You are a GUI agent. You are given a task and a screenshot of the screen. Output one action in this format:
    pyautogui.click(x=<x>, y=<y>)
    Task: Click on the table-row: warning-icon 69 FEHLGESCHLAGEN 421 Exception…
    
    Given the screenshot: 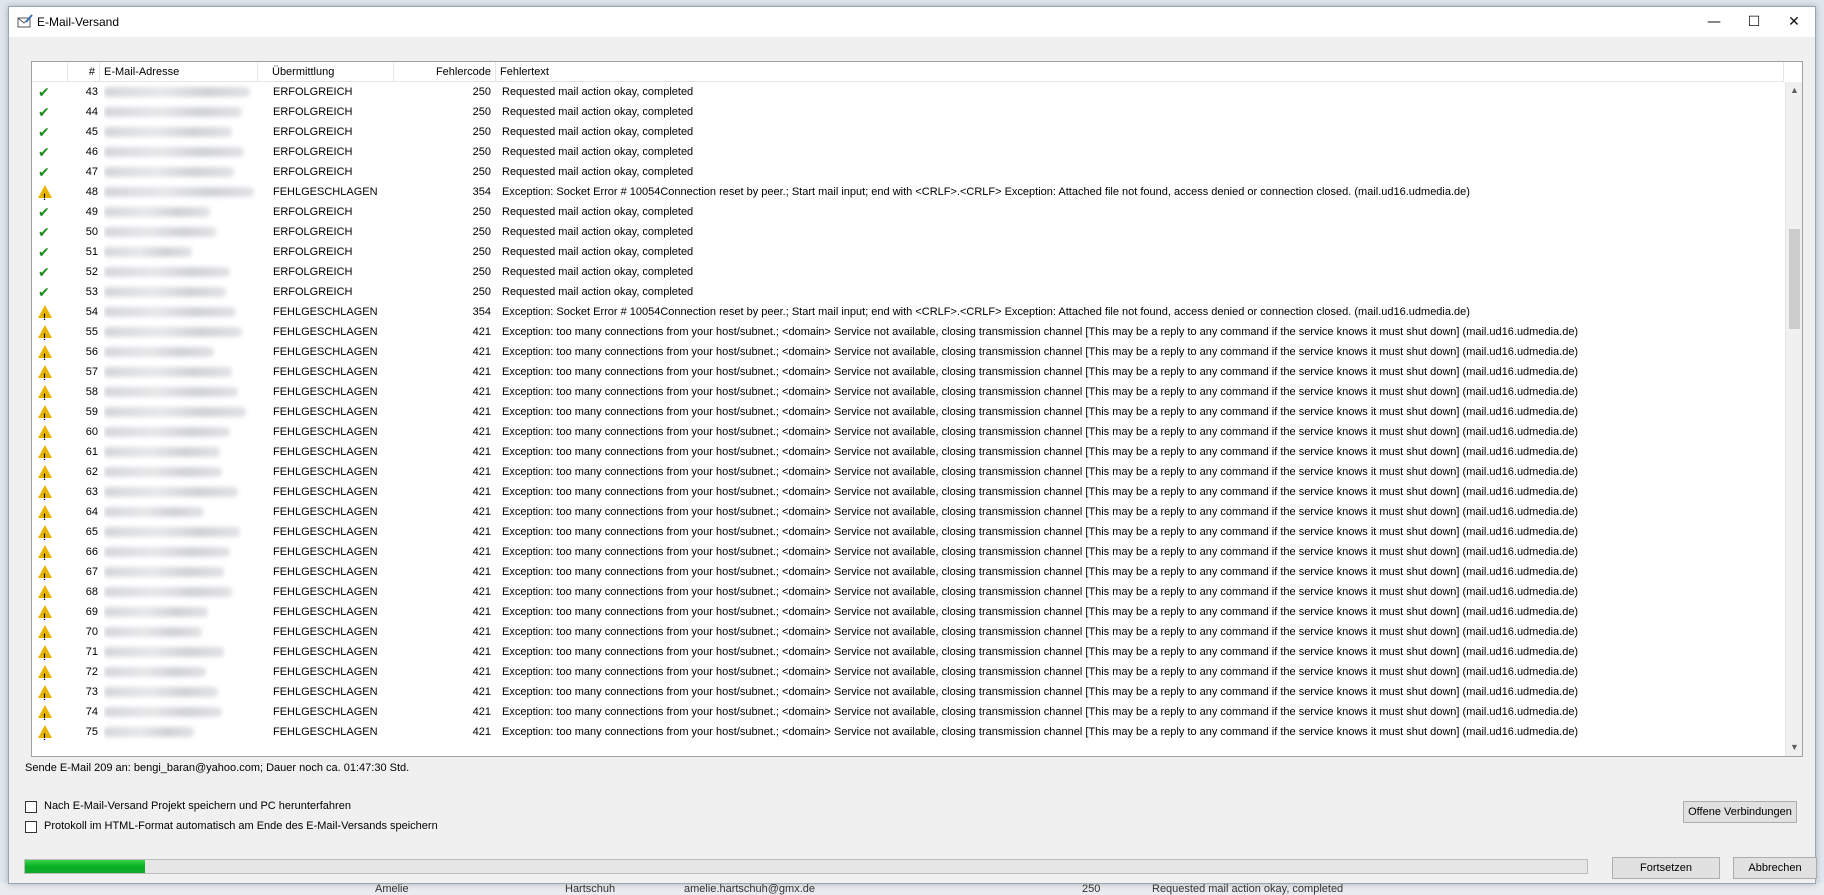 What is the action you would take?
    pyautogui.click(x=908, y=612)
    